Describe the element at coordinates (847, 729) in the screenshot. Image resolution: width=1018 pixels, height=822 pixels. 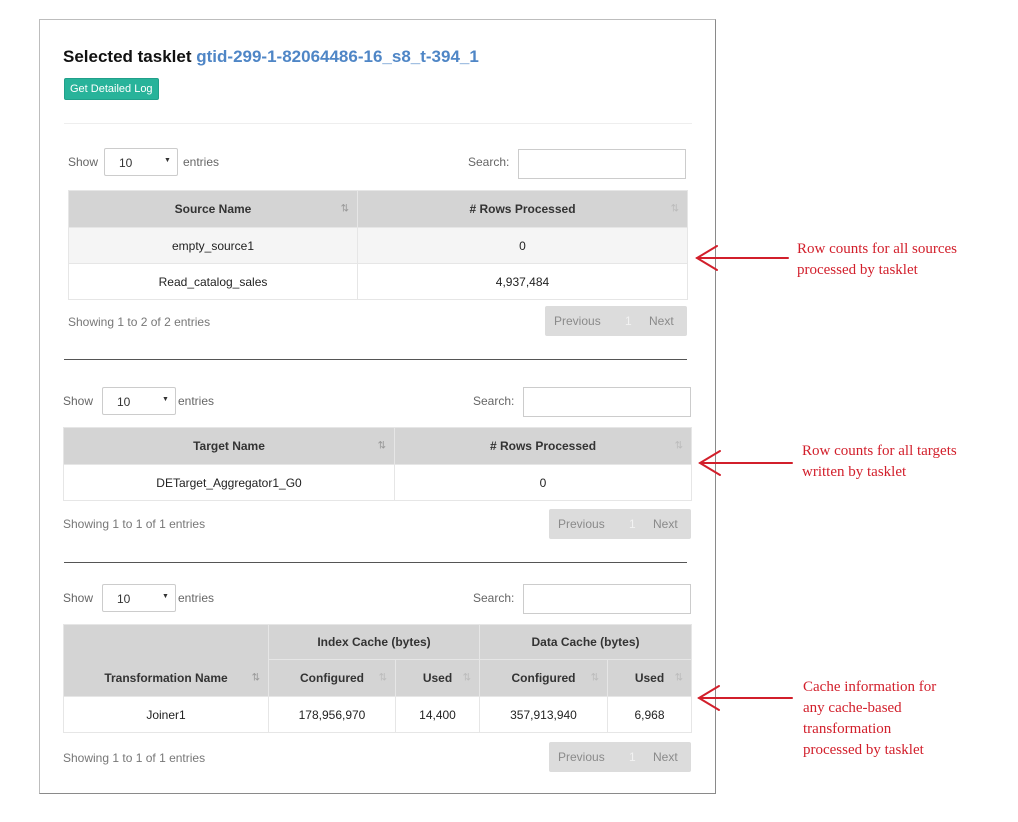
I see `annotation-line: transformation` at that location.